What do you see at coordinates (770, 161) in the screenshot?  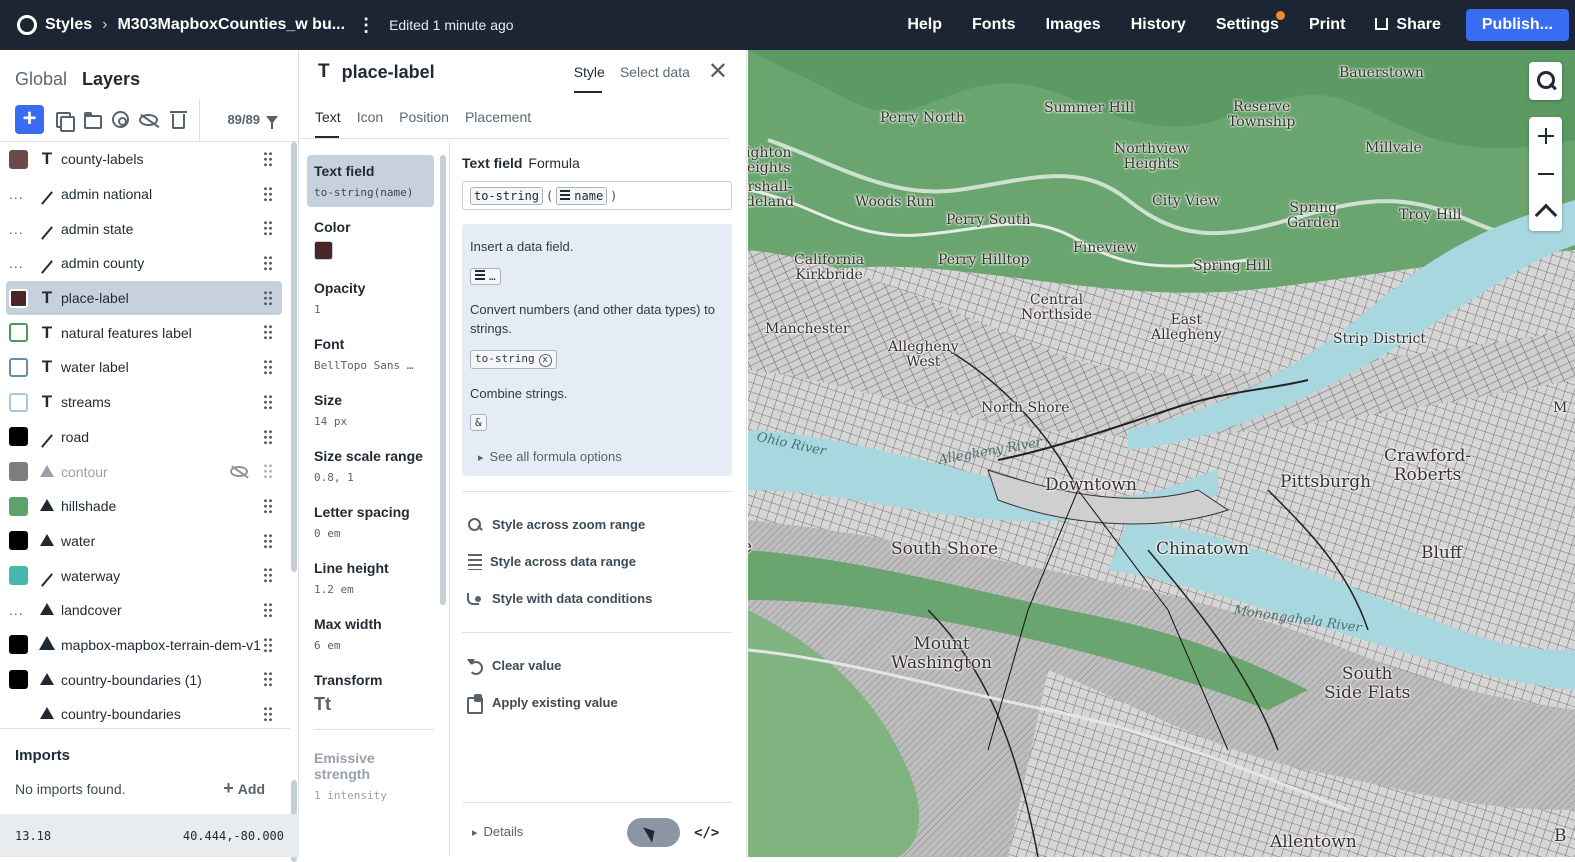 I see `map-place-label: ighton eights` at bounding box center [770, 161].